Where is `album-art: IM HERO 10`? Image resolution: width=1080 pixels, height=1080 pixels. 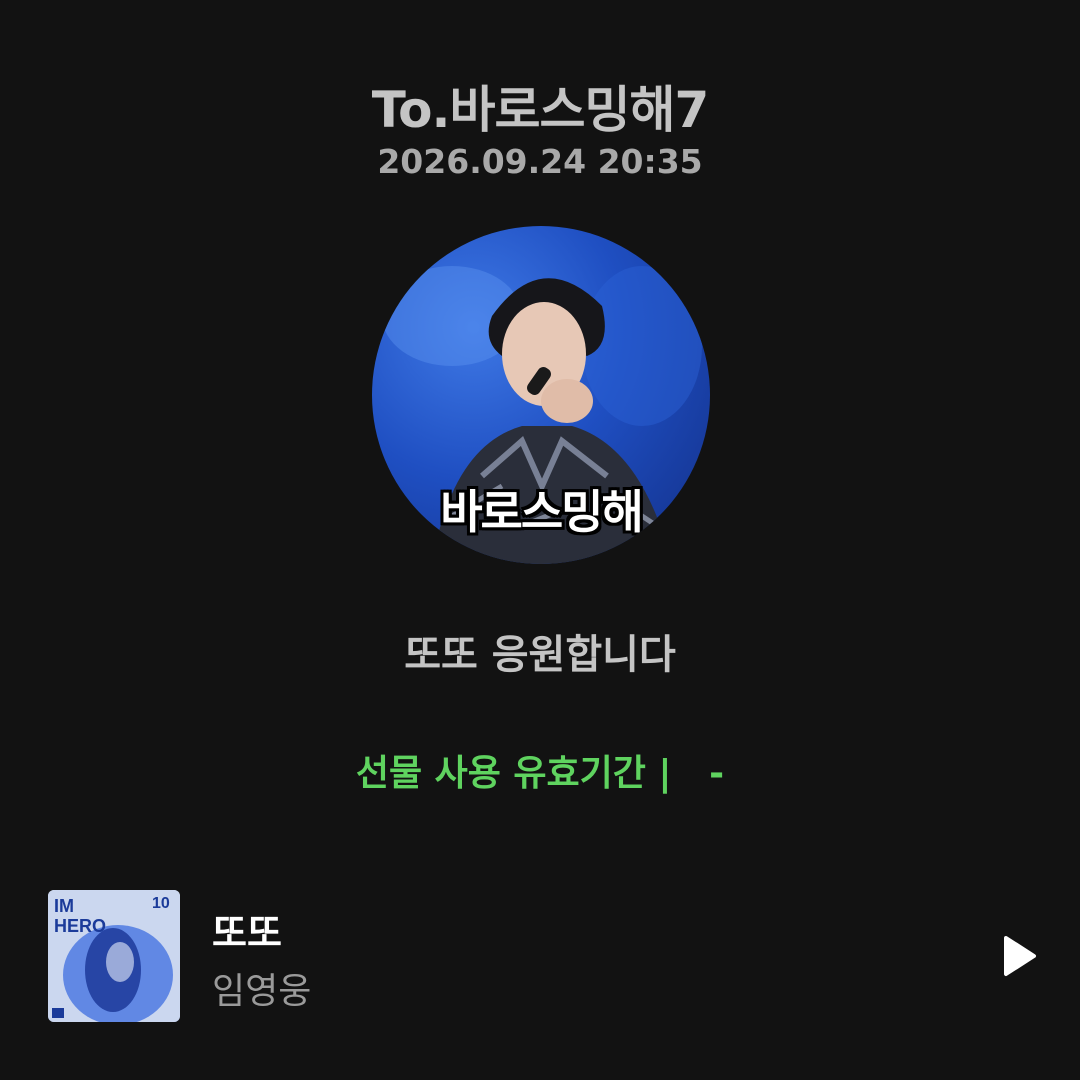 album-art: IM HERO 10 is located at coordinates (114, 956).